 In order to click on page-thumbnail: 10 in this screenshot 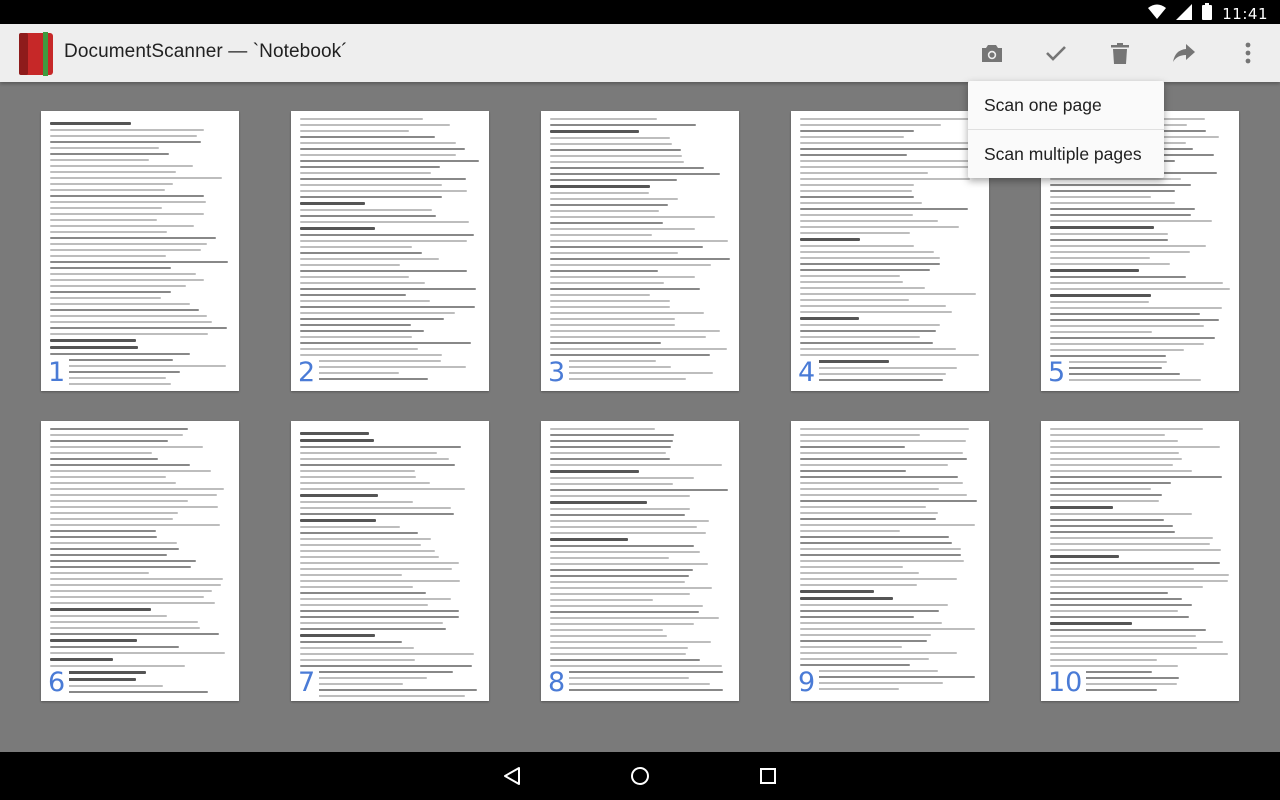, I will do `click(1140, 561)`.